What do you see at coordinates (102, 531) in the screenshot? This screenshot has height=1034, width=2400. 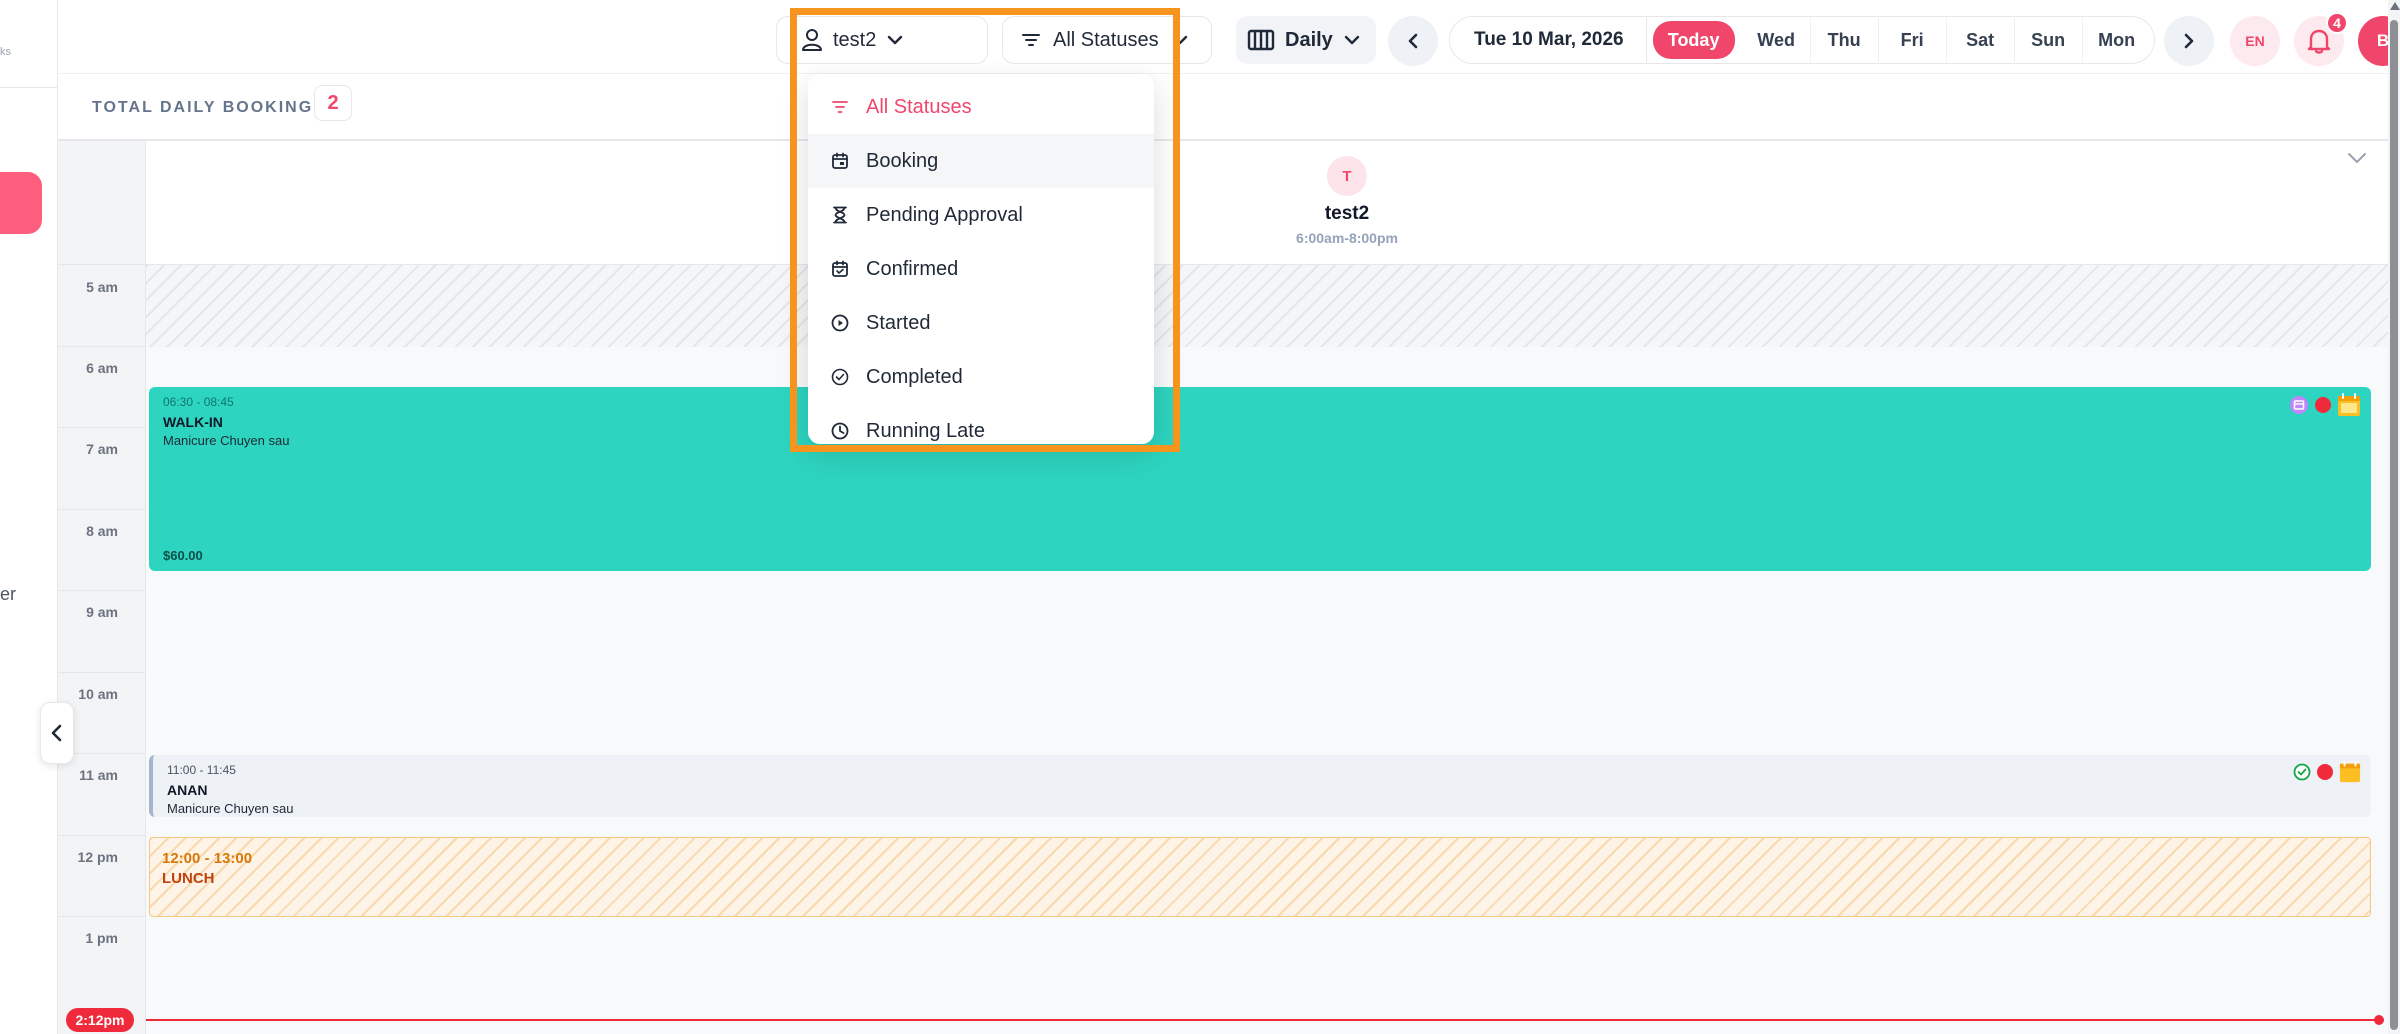 I see `hour-label: 8 am` at bounding box center [102, 531].